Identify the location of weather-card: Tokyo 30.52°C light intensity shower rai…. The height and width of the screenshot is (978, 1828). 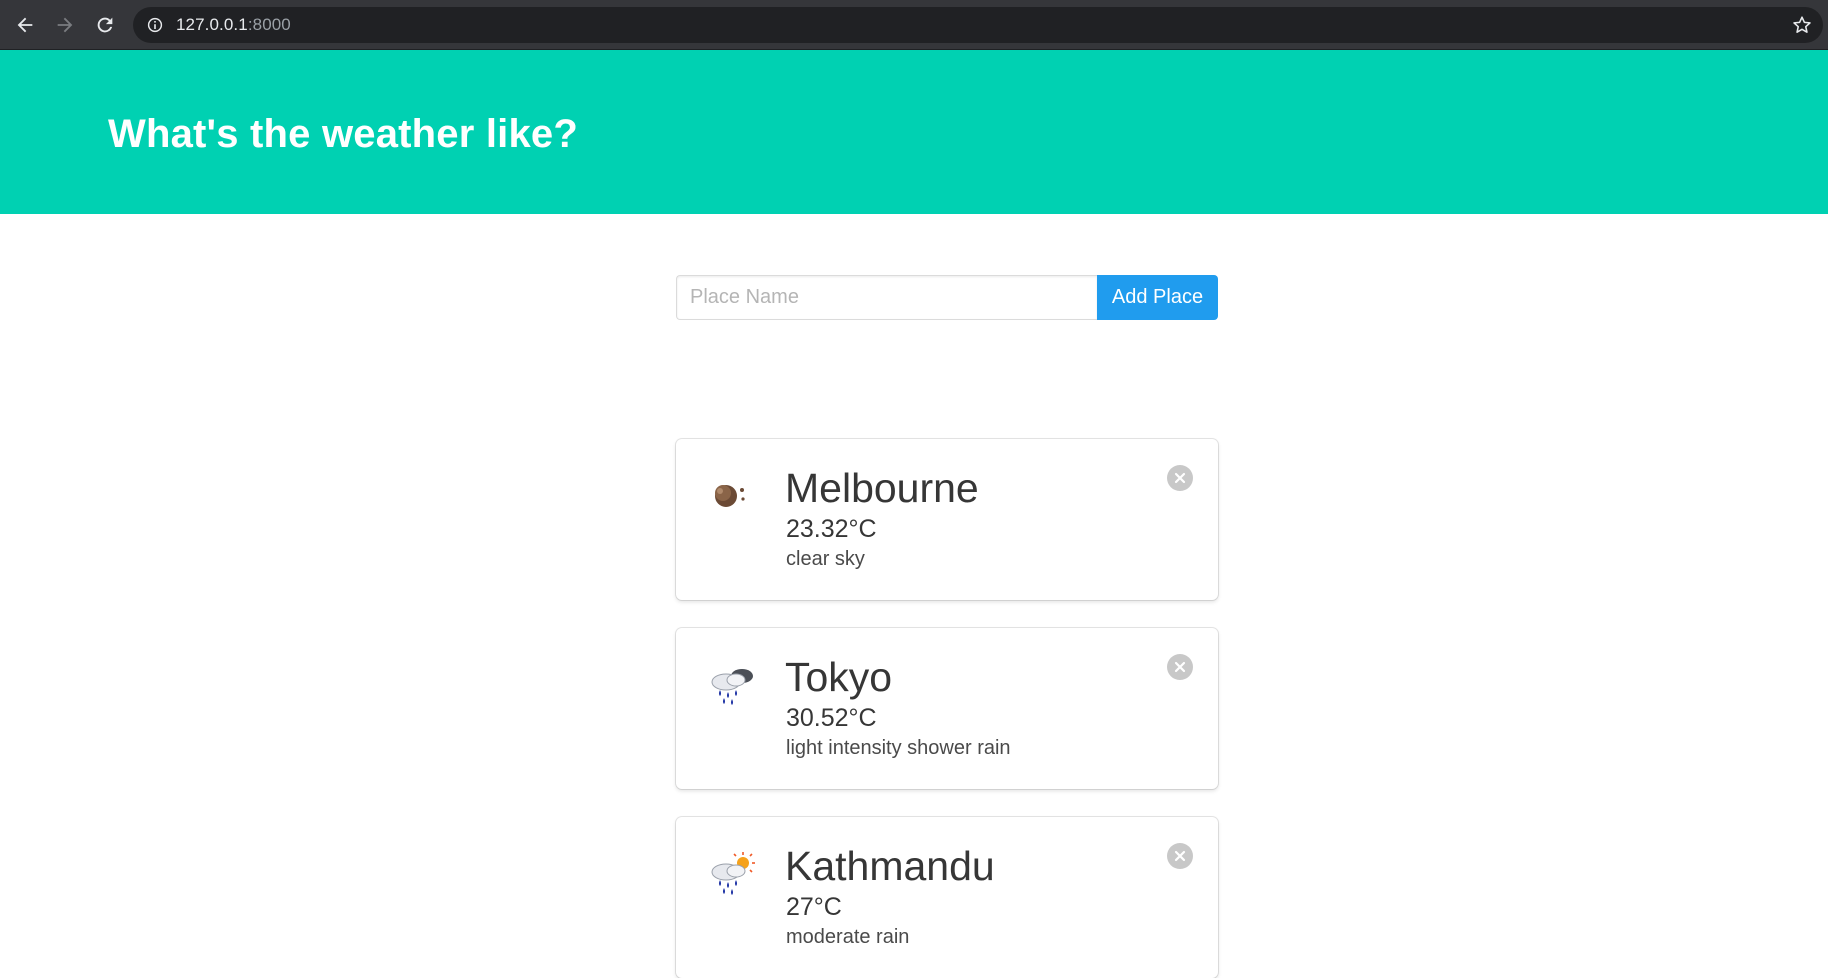
(947, 708).